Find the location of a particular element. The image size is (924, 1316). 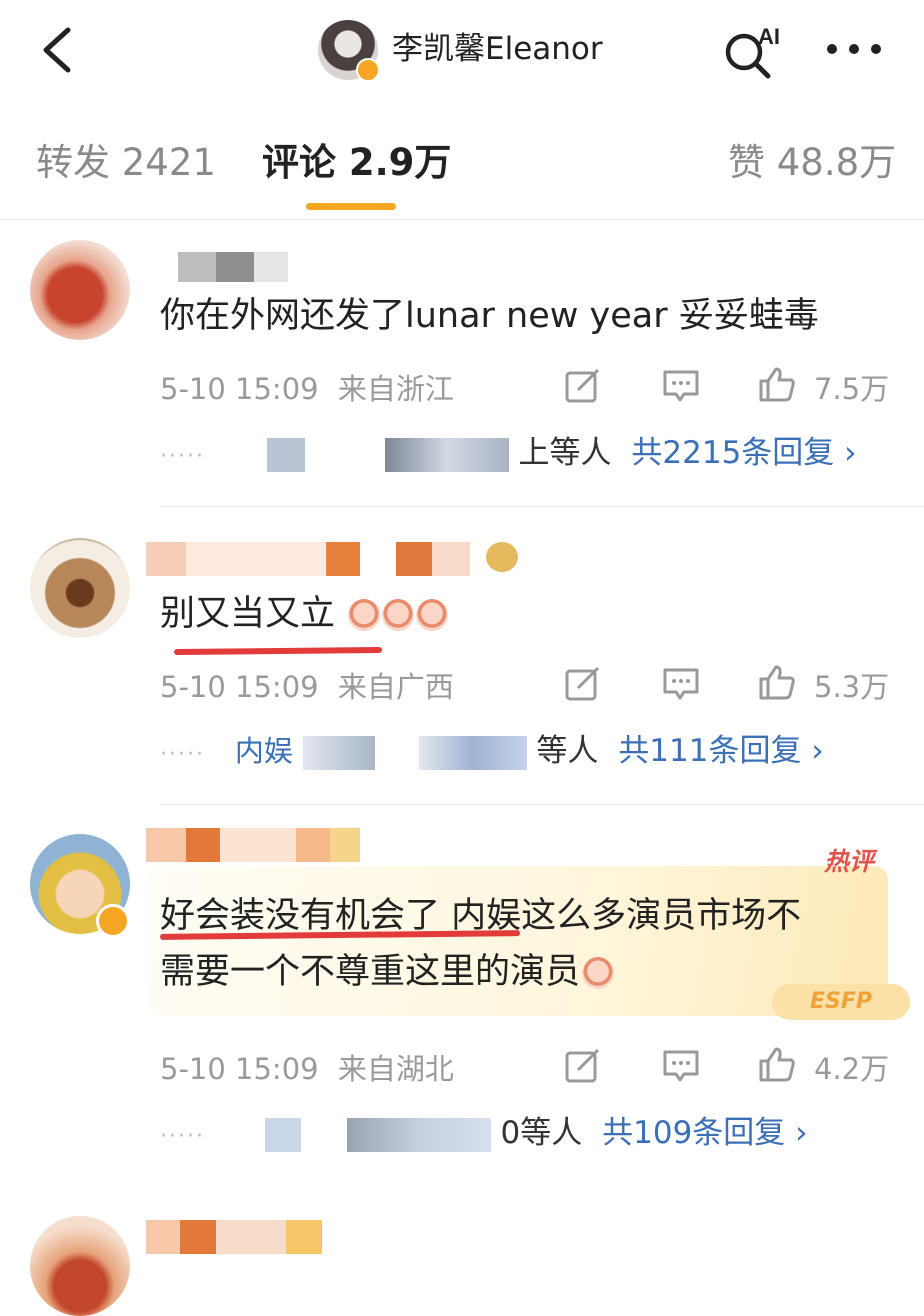

reply-preview: ····· 上等人 共2215条回复 › is located at coordinates (510, 455).